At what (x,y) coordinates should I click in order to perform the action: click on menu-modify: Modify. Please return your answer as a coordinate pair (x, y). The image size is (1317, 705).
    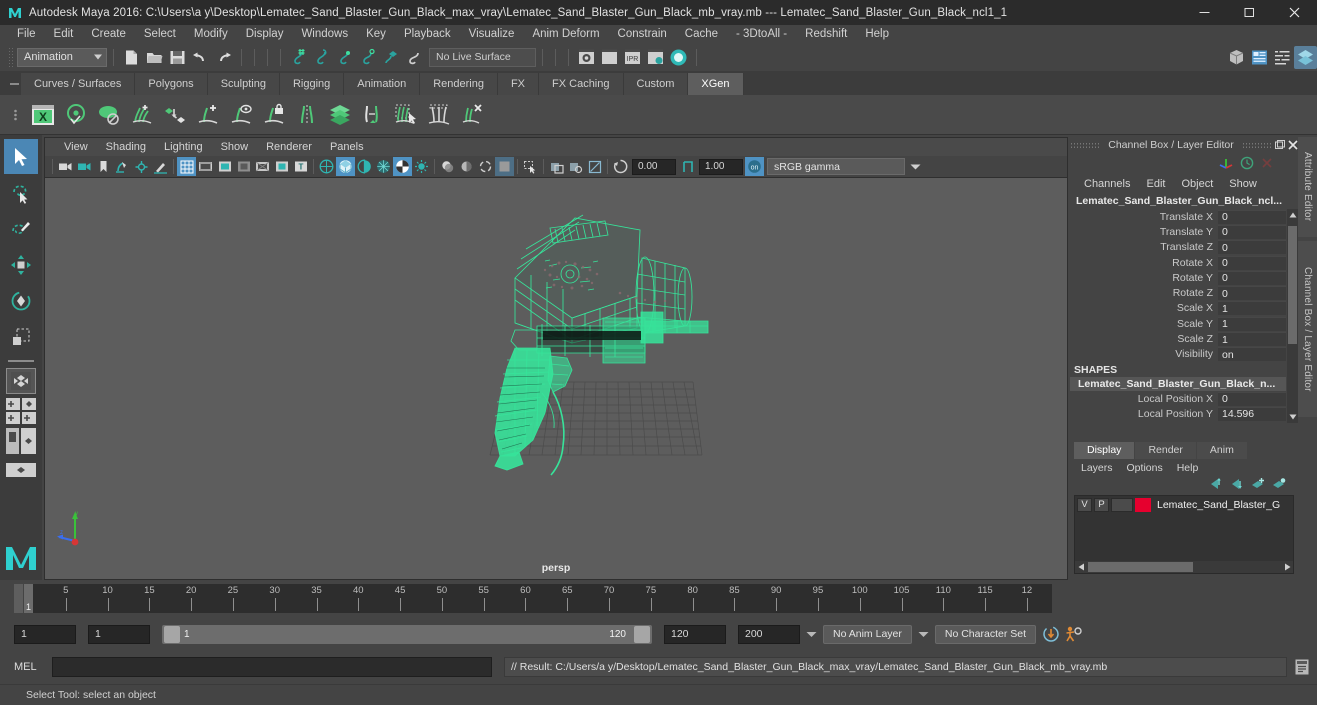
    Looking at the image, I should click on (211, 34).